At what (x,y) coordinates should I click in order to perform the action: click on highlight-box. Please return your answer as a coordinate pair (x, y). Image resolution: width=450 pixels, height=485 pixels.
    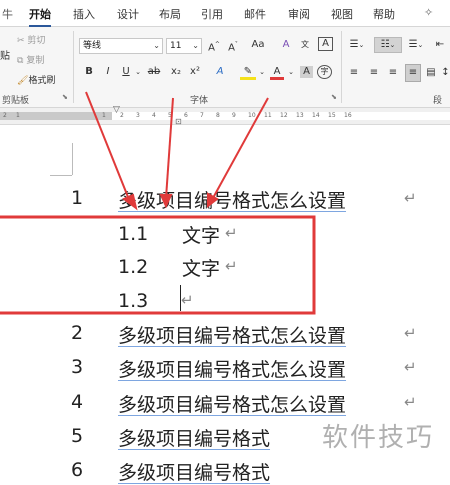
    Looking at the image, I should click on (158, 265).